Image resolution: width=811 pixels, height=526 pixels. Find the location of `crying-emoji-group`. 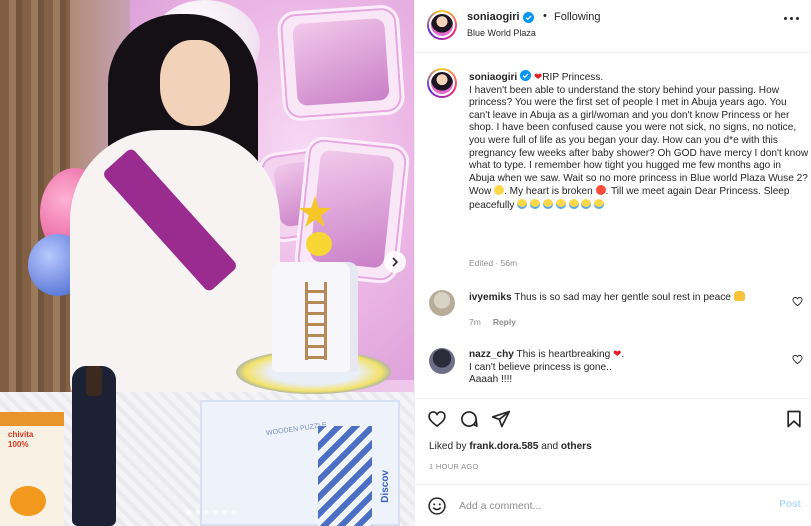

crying-emoji-group is located at coordinates (561, 204).